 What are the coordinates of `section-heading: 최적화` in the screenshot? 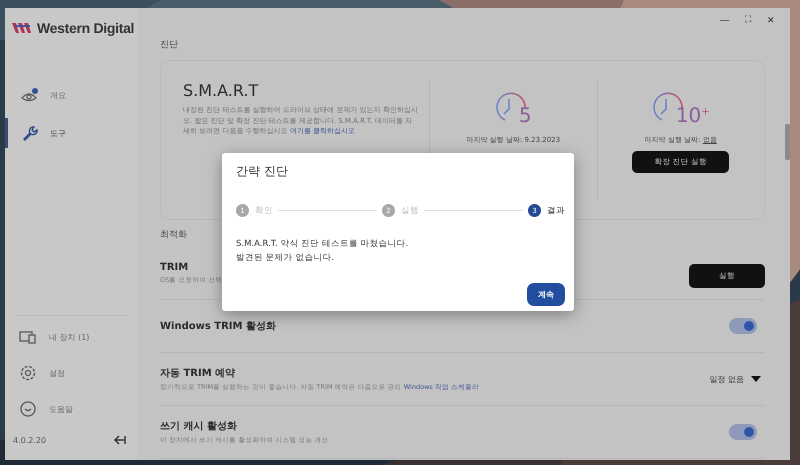 It's located at (174, 235).